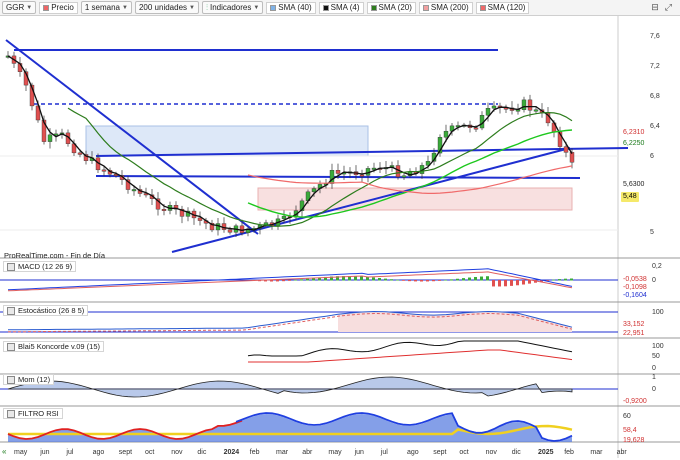 The image size is (680, 460). What do you see at coordinates (58, 7) in the screenshot?
I see `legend-item-price: Precio` at bounding box center [58, 7].